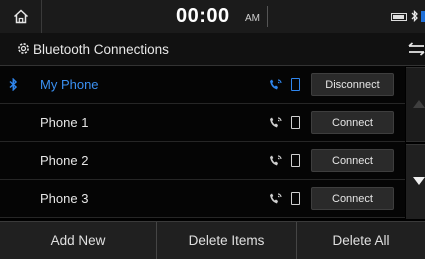 Image resolution: width=425 pixels, height=259 pixels. What do you see at coordinates (423, 16) in the screenshot?
I see `status-edge-indicator` at bounding box center [423, 16].